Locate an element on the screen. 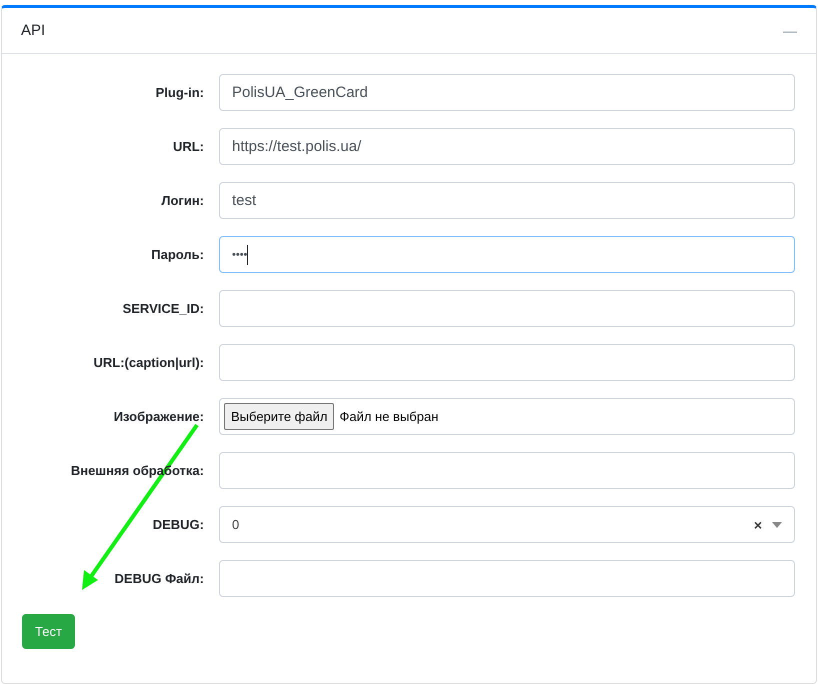 Image resolution: width=818 pixels, height=685 pixels. field-label: URL:(caption|url): is located at coordinates (148, 362).